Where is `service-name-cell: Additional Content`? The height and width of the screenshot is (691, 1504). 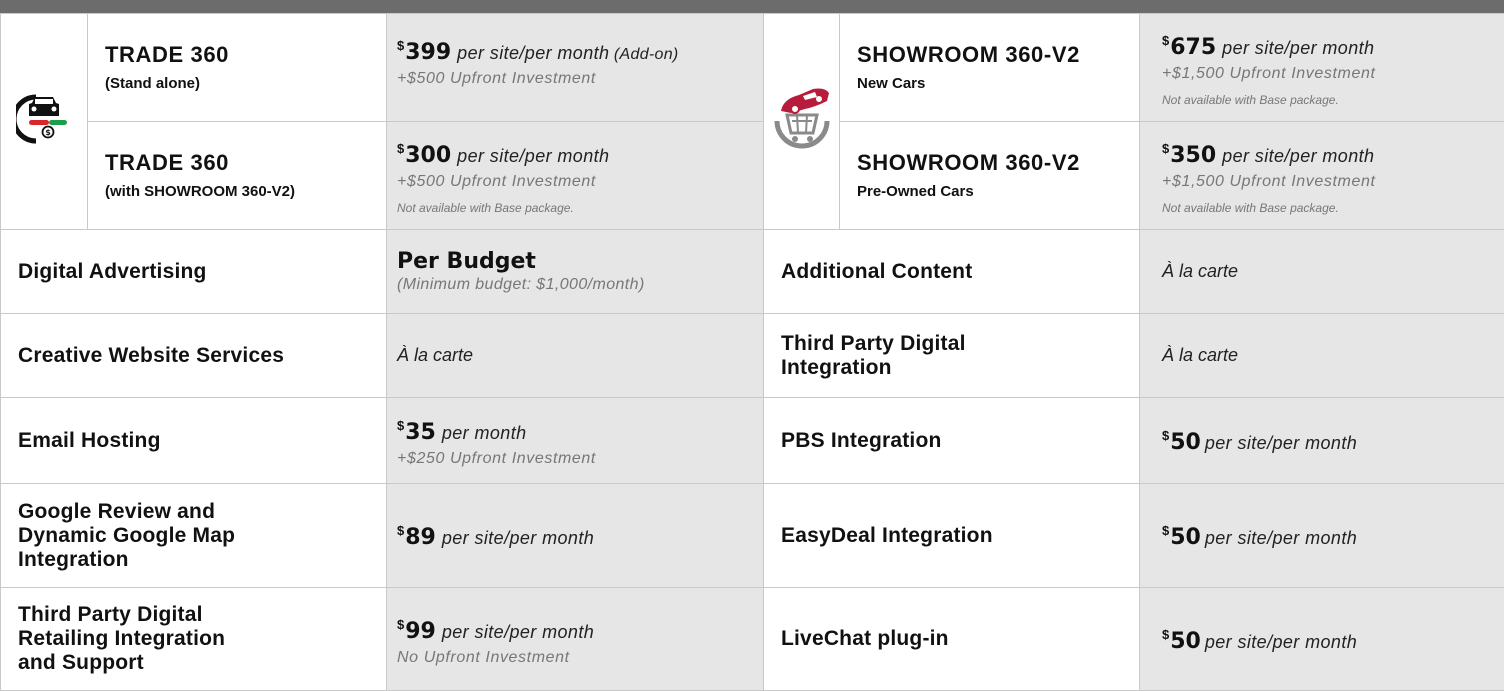 service-name-cell: Additional Content is located at coordinates (952, 272).